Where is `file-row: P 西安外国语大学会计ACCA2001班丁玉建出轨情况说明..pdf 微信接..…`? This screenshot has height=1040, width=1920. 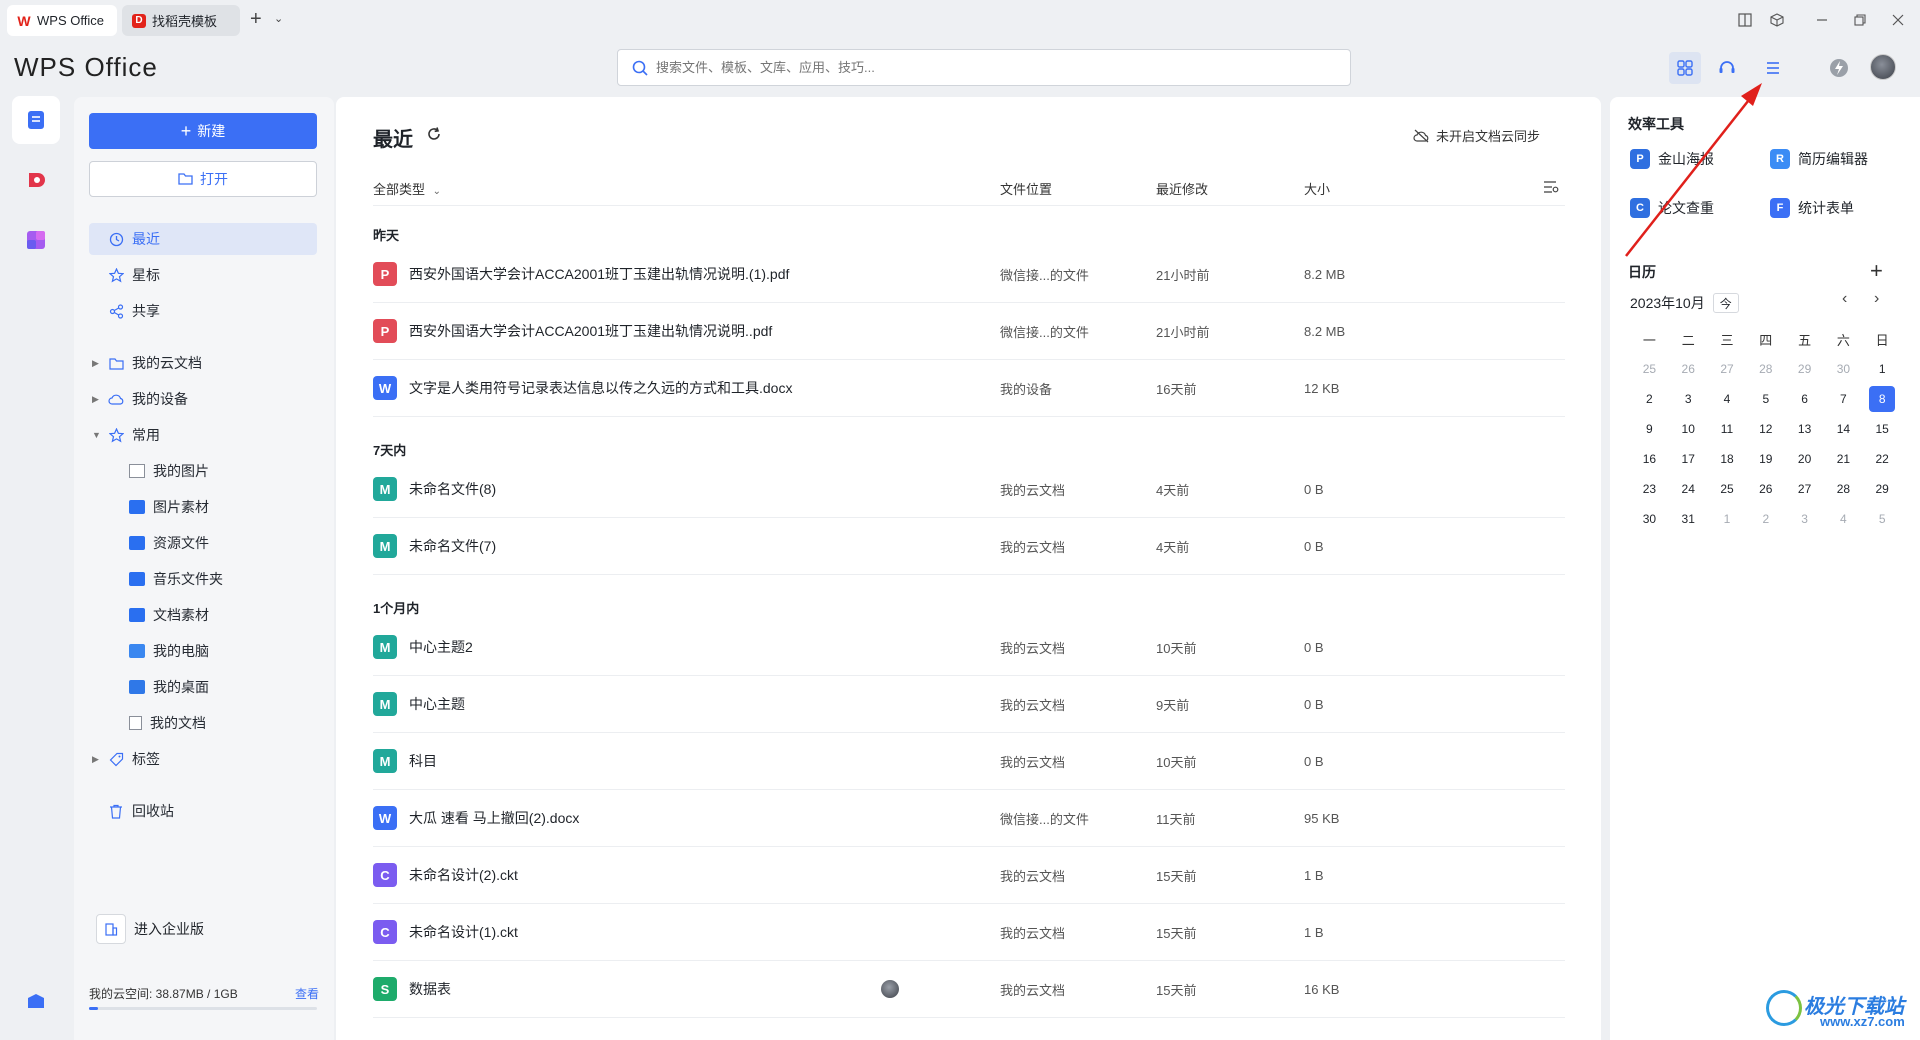 file-row: P 西安外国语大学会计ACCA2001班丁玉建出轨情况说明..pdf 微信接..… is located at coordinates (969, 331).